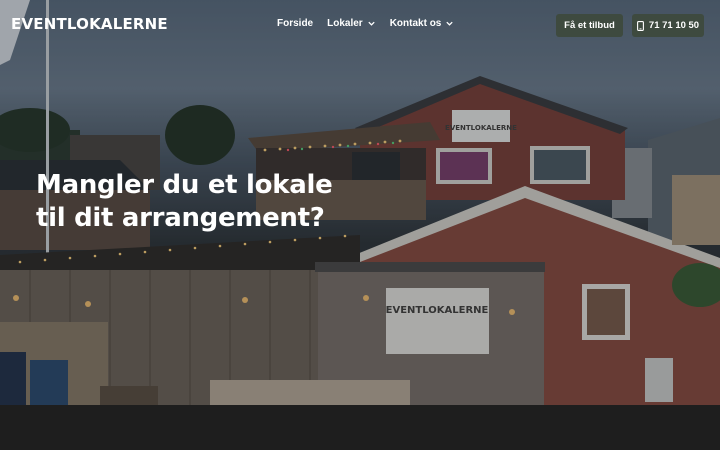  I want to click on get-offer-button: Få et tilbud, so click(589, 25).